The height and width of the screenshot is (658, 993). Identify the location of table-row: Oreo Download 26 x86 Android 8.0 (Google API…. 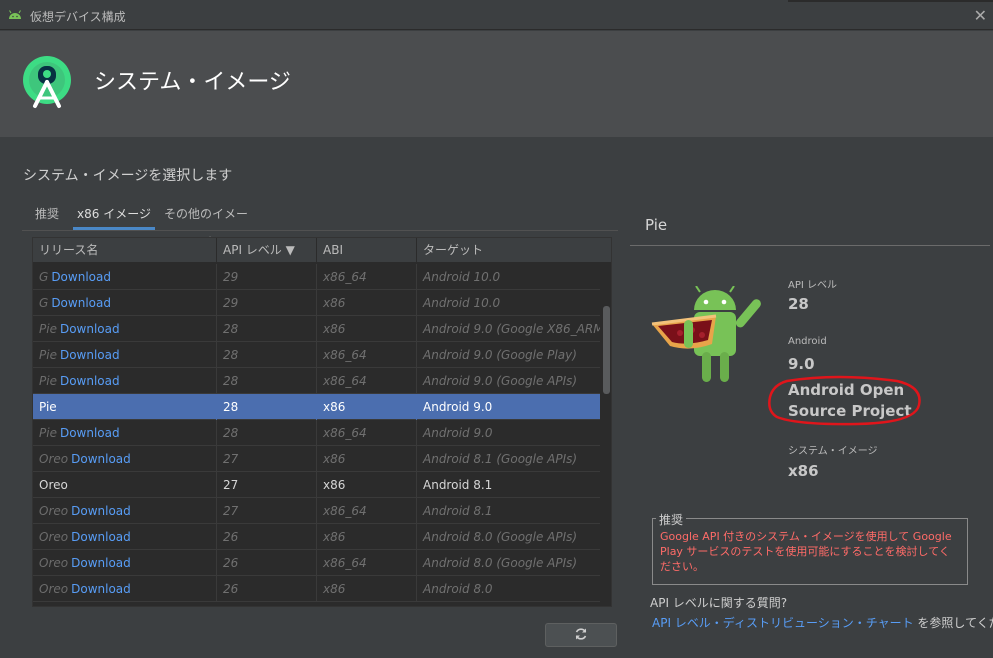
(316, 537).